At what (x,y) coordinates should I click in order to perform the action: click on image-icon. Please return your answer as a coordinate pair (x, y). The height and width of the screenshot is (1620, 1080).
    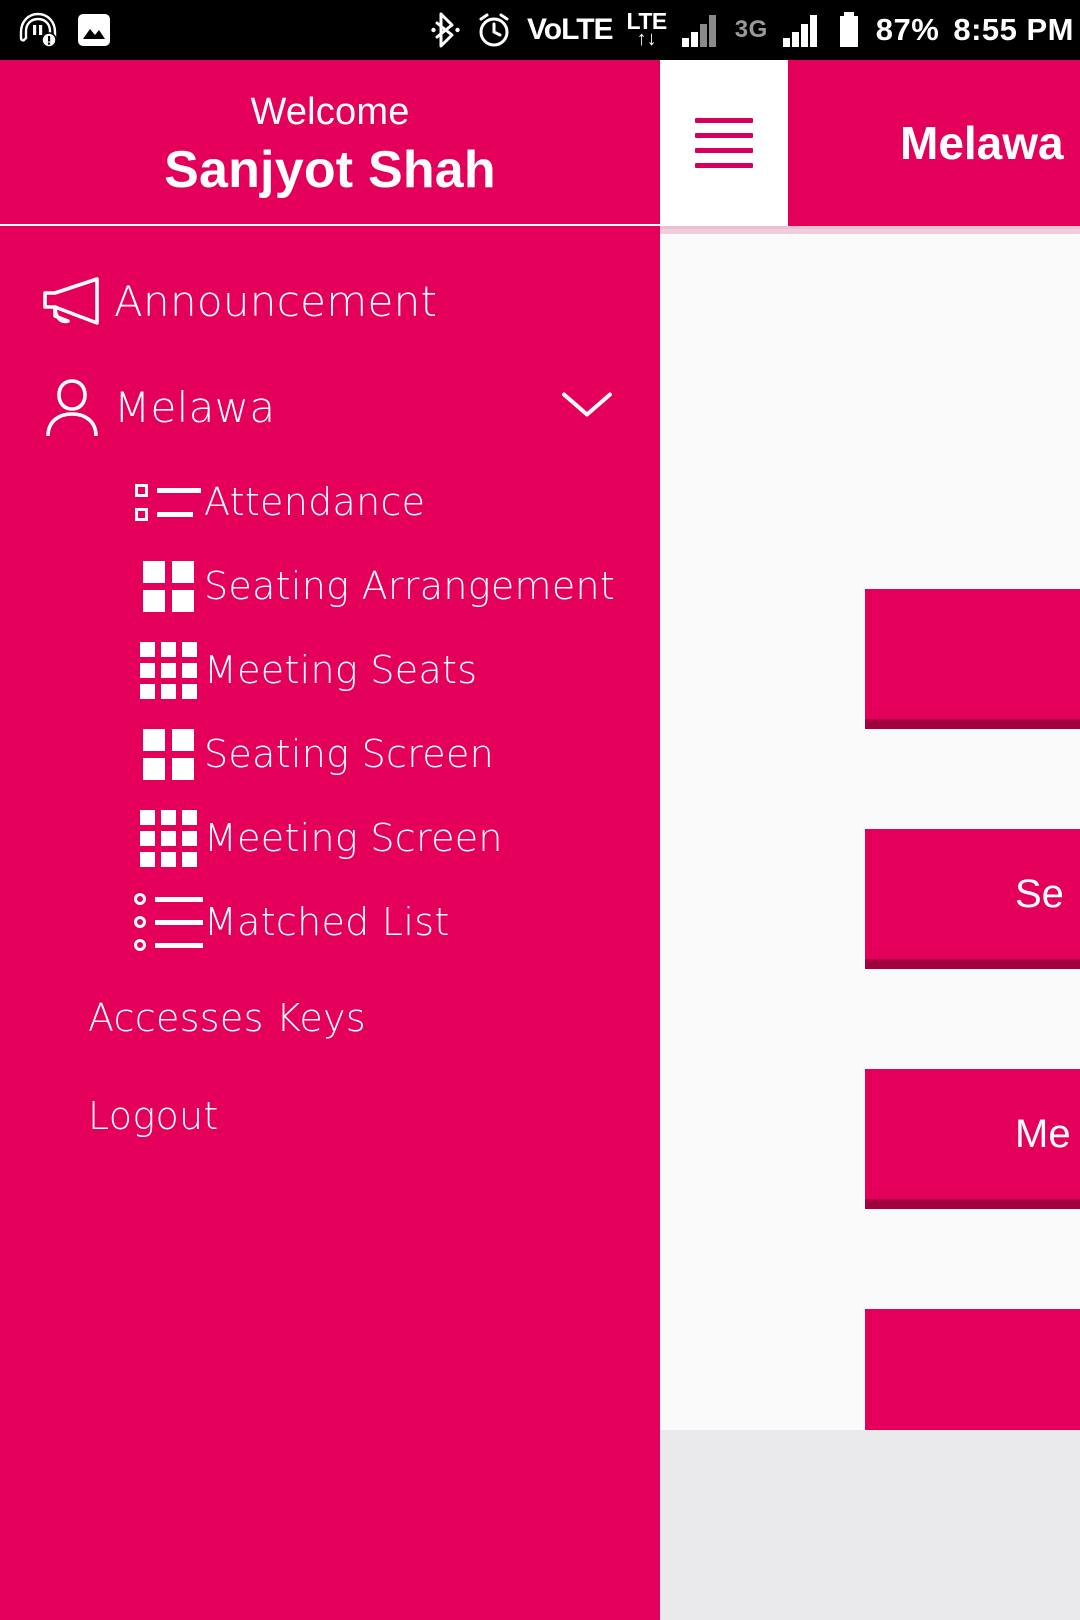
    Looking at the image, I should click on (94, 30).